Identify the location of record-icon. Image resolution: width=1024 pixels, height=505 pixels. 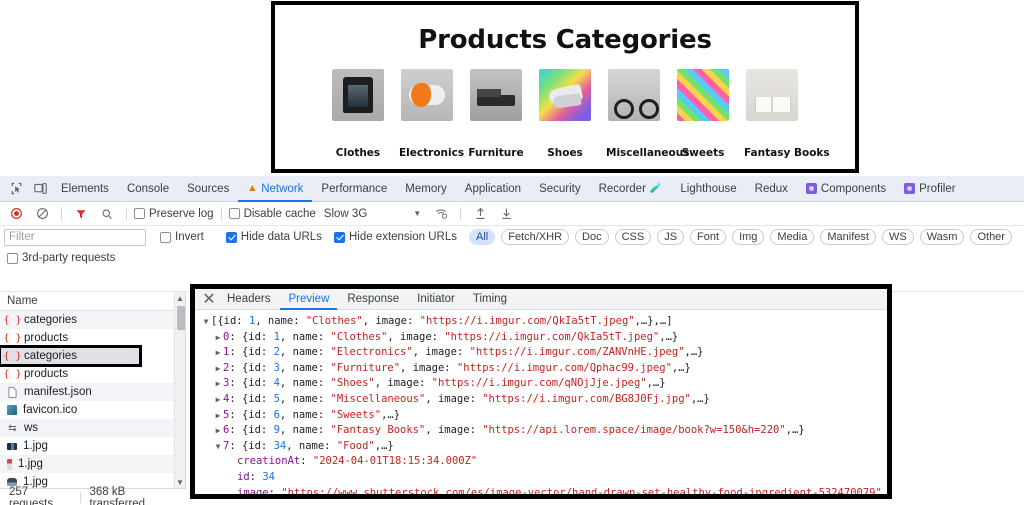
(16, 214).